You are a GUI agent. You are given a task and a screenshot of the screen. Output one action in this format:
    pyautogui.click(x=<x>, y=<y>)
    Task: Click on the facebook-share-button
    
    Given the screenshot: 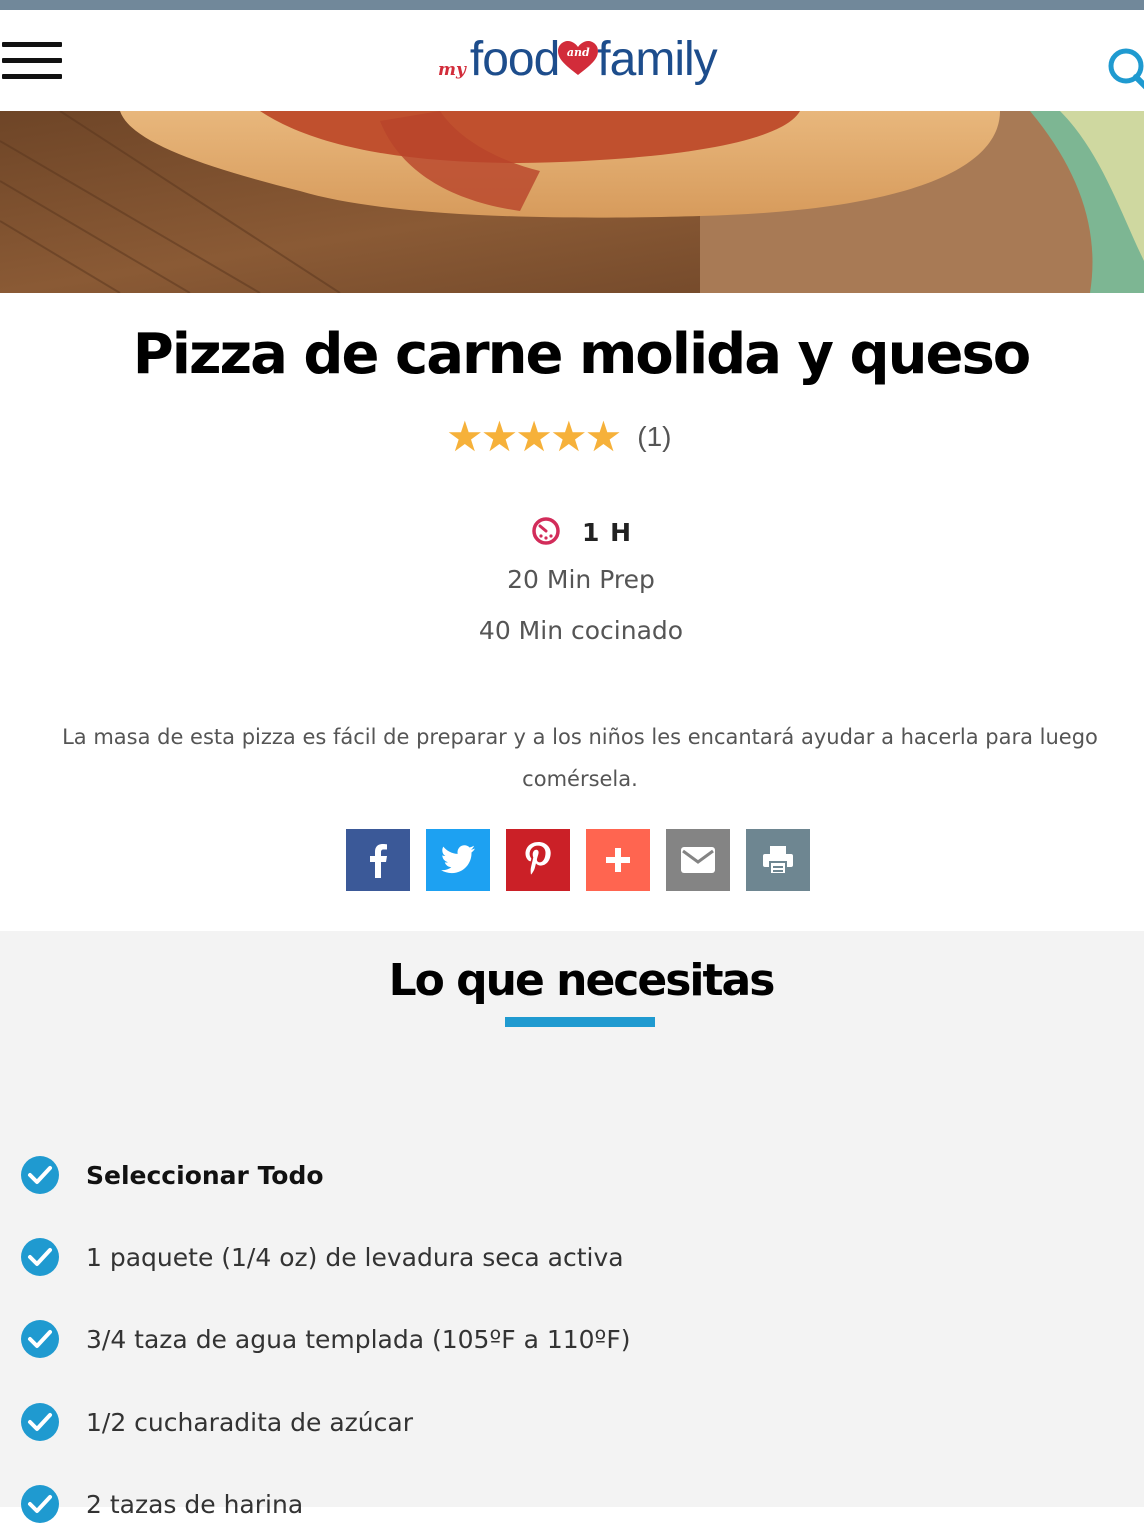 What is the action you would take?
    pyautogui.click(x=378, y=860)
    